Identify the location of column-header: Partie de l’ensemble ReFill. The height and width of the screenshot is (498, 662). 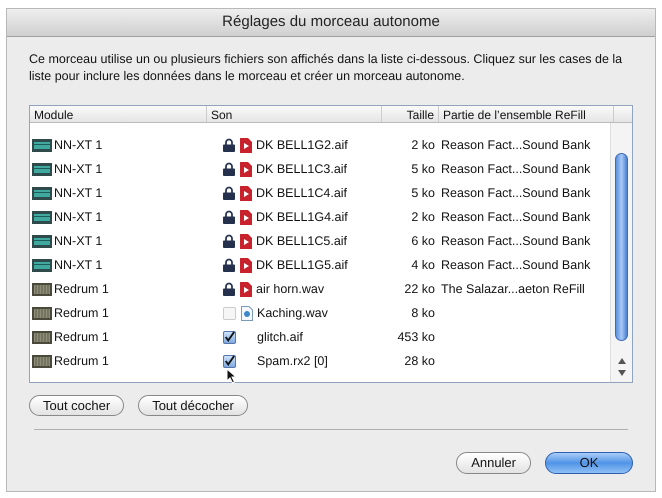
(526, 114).